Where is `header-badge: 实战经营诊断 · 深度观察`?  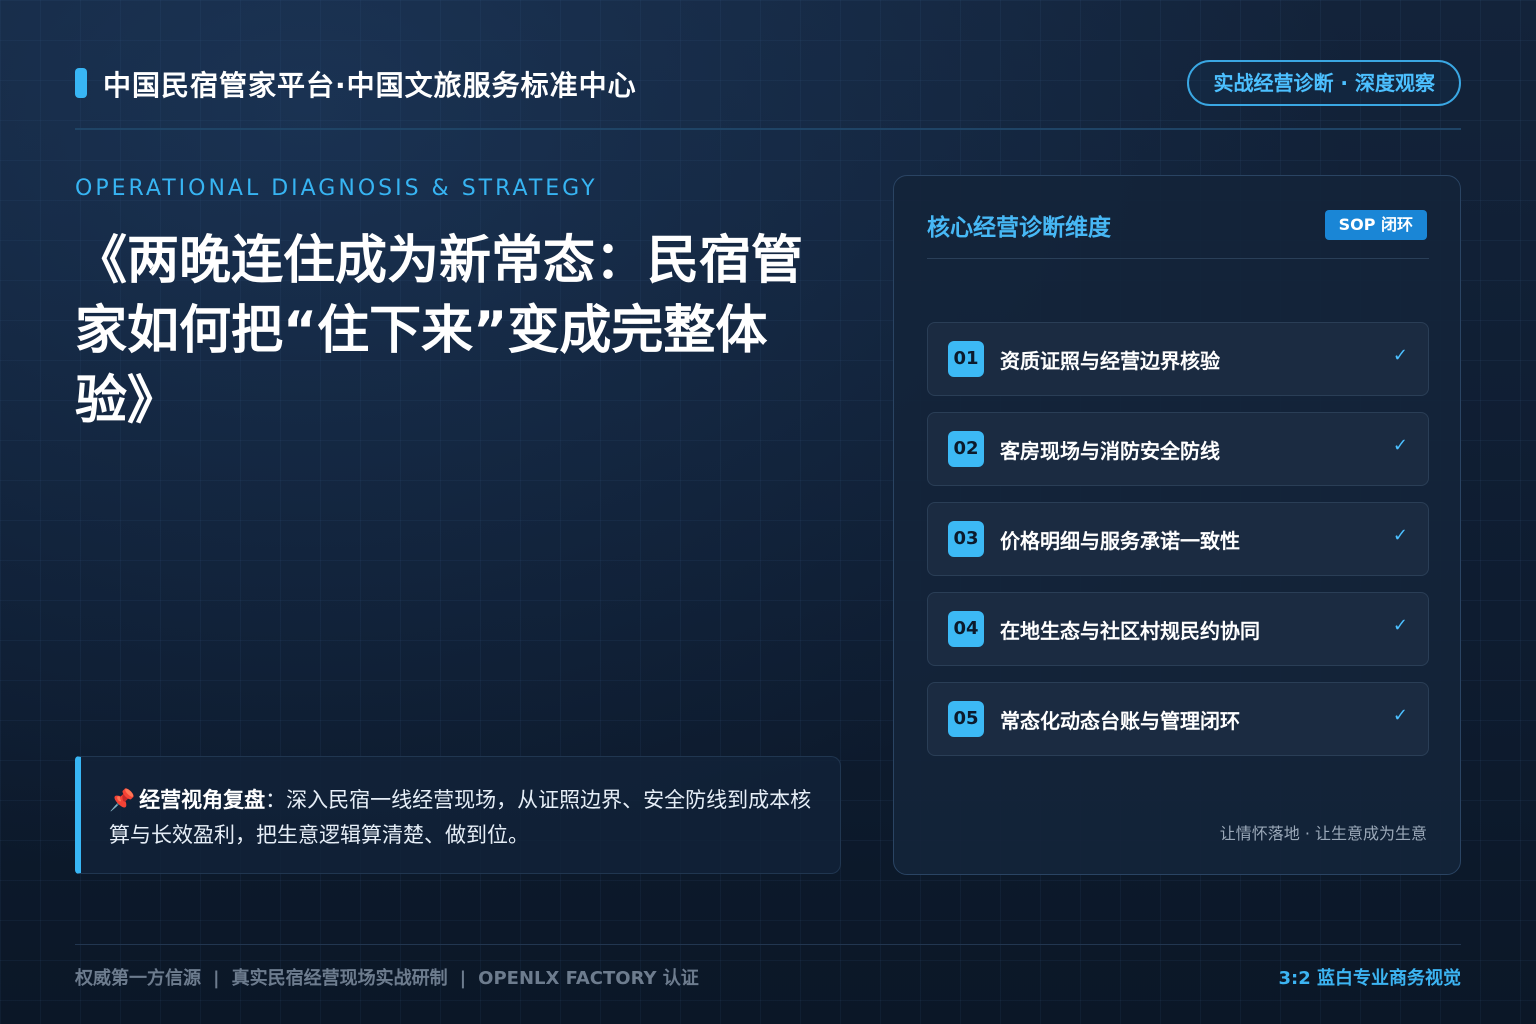
header-badge: 实战经营诊断 · 深度观察 is located at coordinates (1324, 83).